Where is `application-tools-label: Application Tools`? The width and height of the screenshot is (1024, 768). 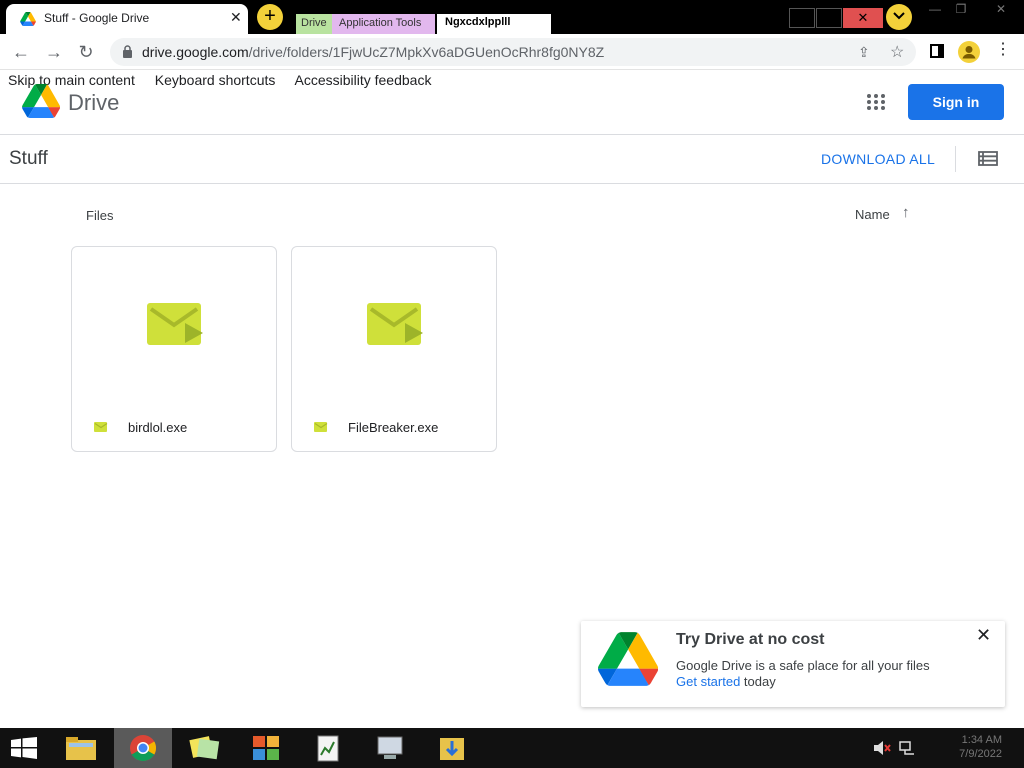 application-tools-label: Application Tools is located at coordinates (383, 24).